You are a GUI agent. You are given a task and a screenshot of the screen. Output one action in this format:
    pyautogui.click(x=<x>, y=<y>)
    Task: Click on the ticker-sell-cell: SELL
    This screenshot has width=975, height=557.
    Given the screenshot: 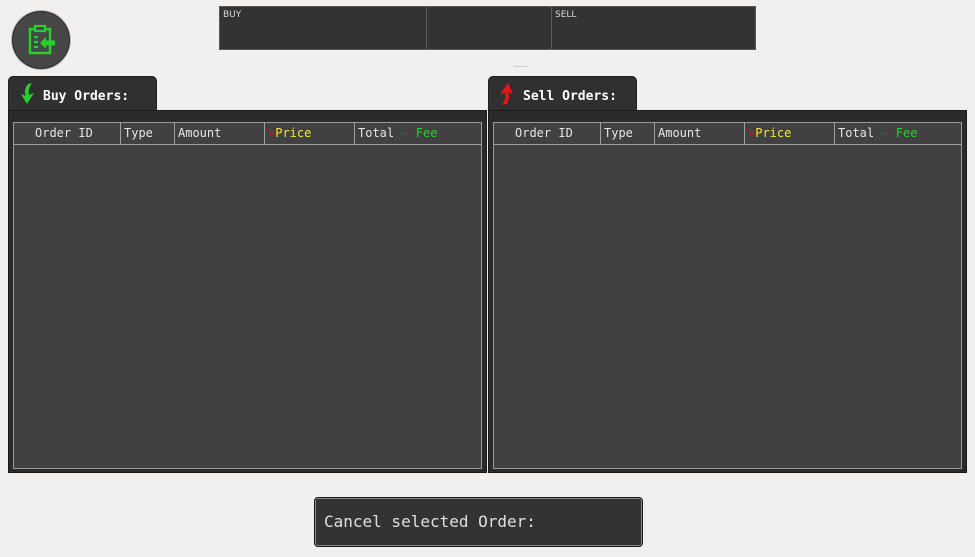 What is the action you would take?
    pyautogui.click(x=653, y=28)
    